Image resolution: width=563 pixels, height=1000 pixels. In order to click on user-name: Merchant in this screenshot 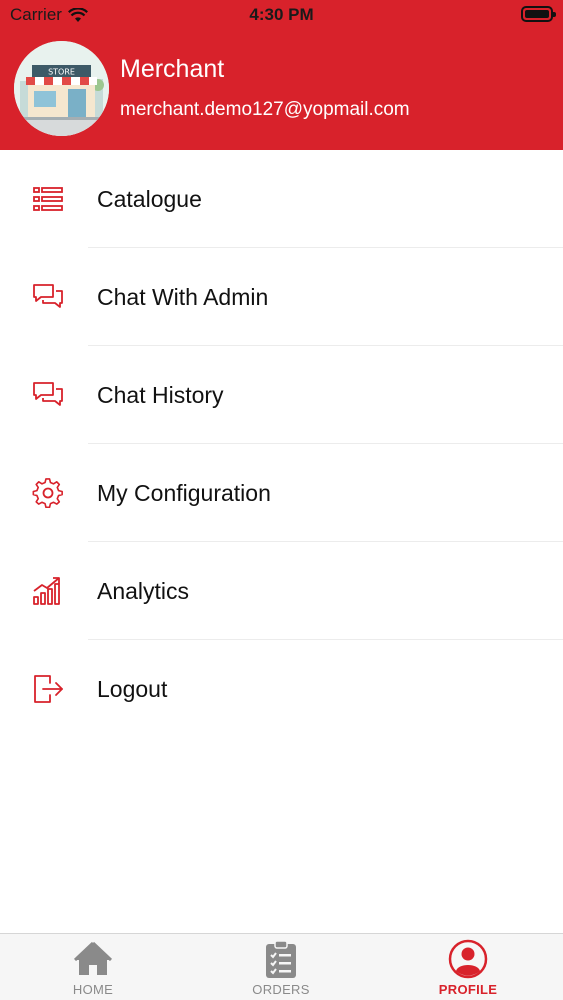, I will do `click(172, 69)`.